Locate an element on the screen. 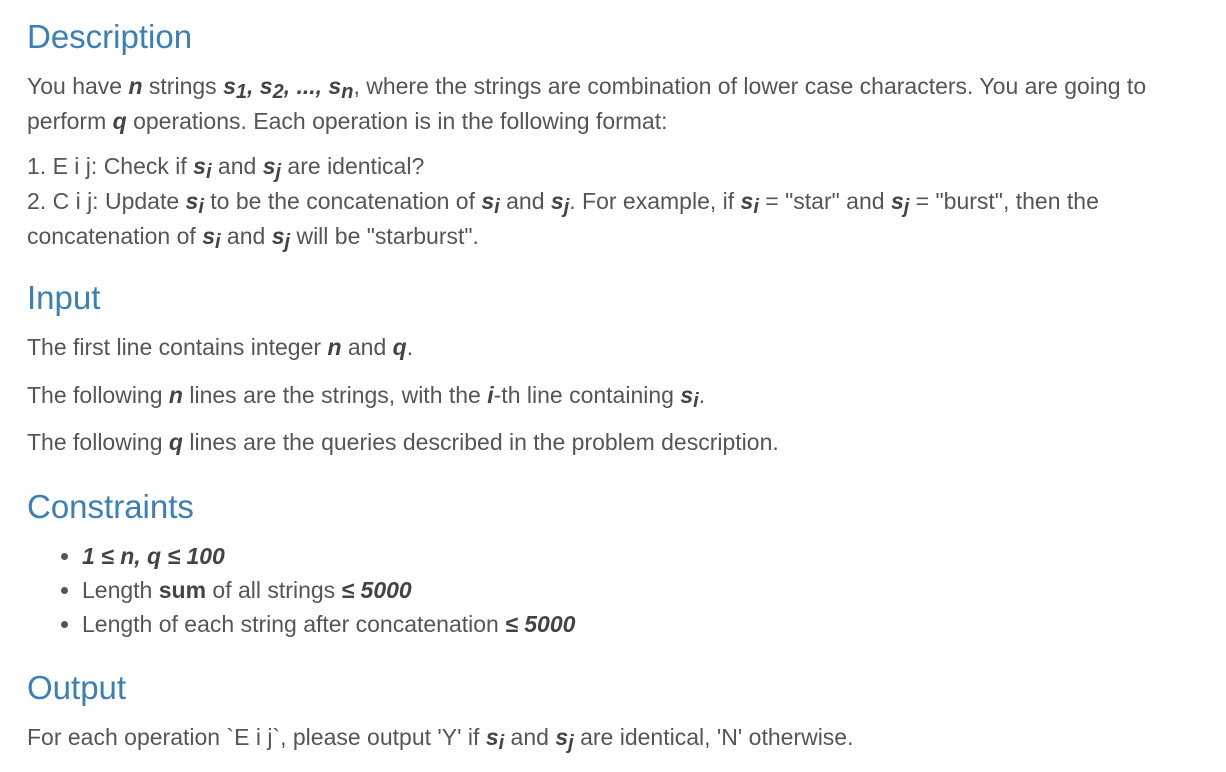 The width and height of the screenshot is (1226, 772). text: Length is located at coordinates (120, 590).